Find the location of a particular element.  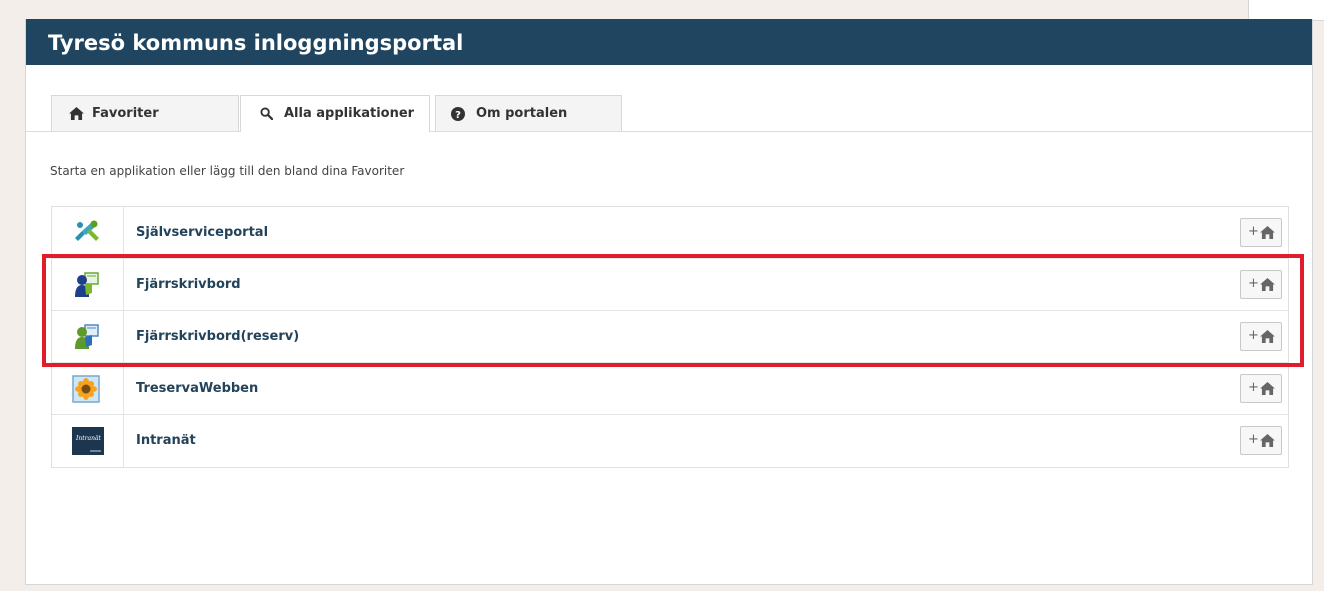

tab-om-portalen: ? Om portalen is located at coordinates (528, 113).